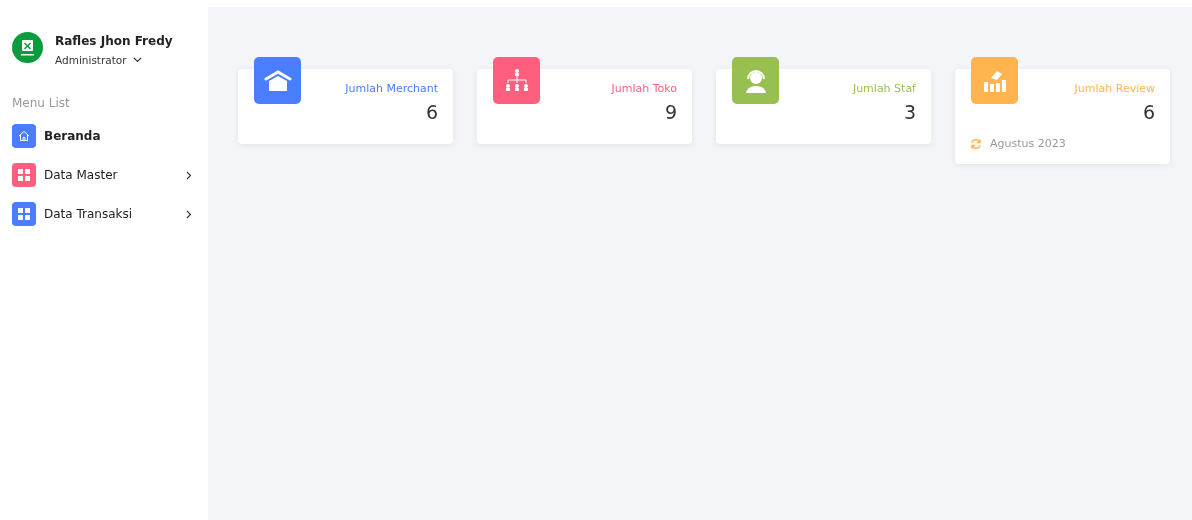 This screenshot has height=520, width=1192. What do you see at coordinates (909, 112) in the screenshot?
I see `stat-value: 3` at bounding box center [909, 112].